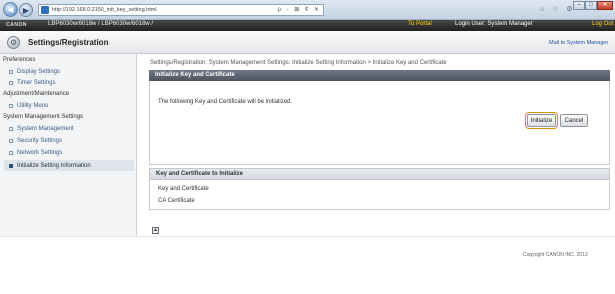  What do you see at coordinates (26, 10) in the screenshot?
I see `forward-arrow-icon: ▶` at bounding box center [26, 10].